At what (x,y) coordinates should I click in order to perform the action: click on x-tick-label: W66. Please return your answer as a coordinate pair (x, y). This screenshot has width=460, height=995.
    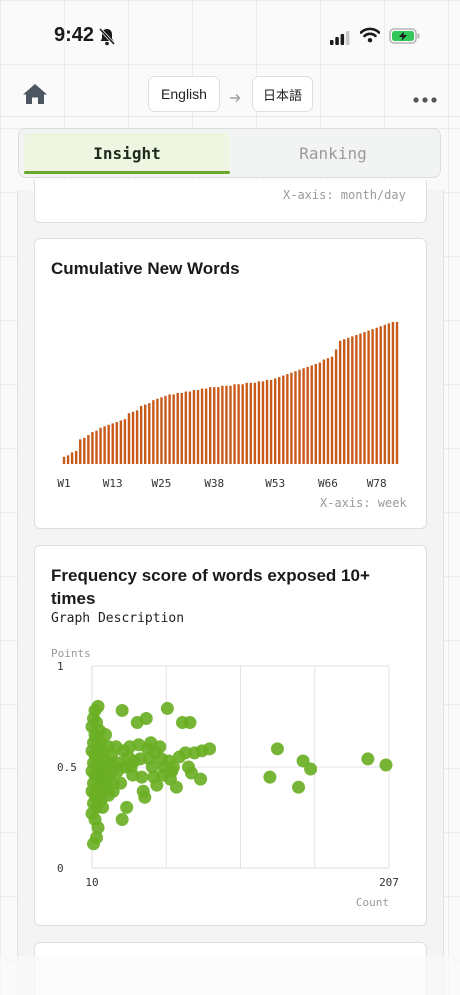
    Looking at the image, I should click on (328, 483).